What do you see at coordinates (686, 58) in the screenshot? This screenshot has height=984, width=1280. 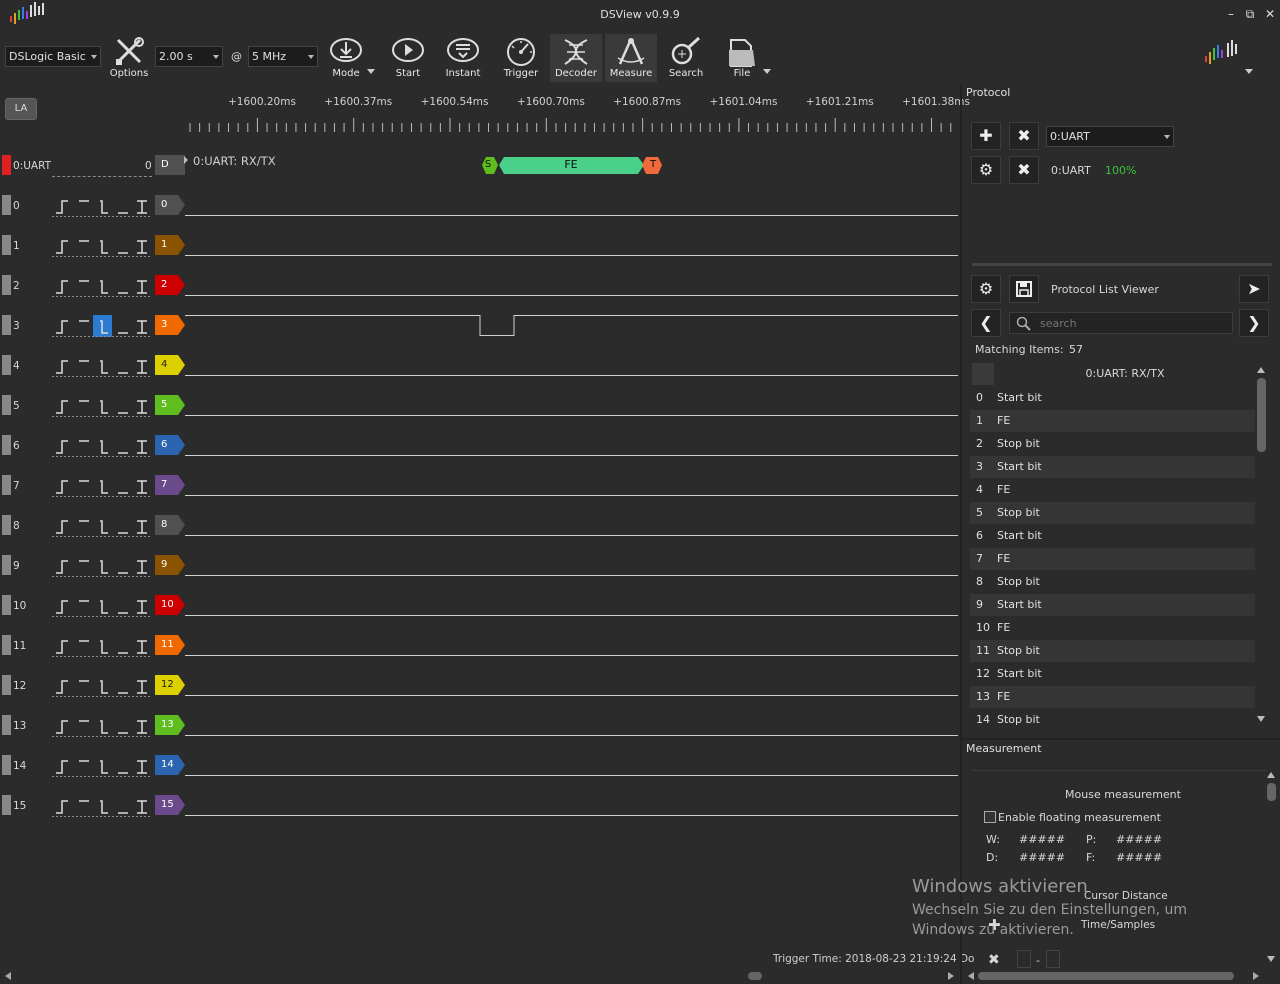 I see `search-button: Search` at bounding box center [686, 58].